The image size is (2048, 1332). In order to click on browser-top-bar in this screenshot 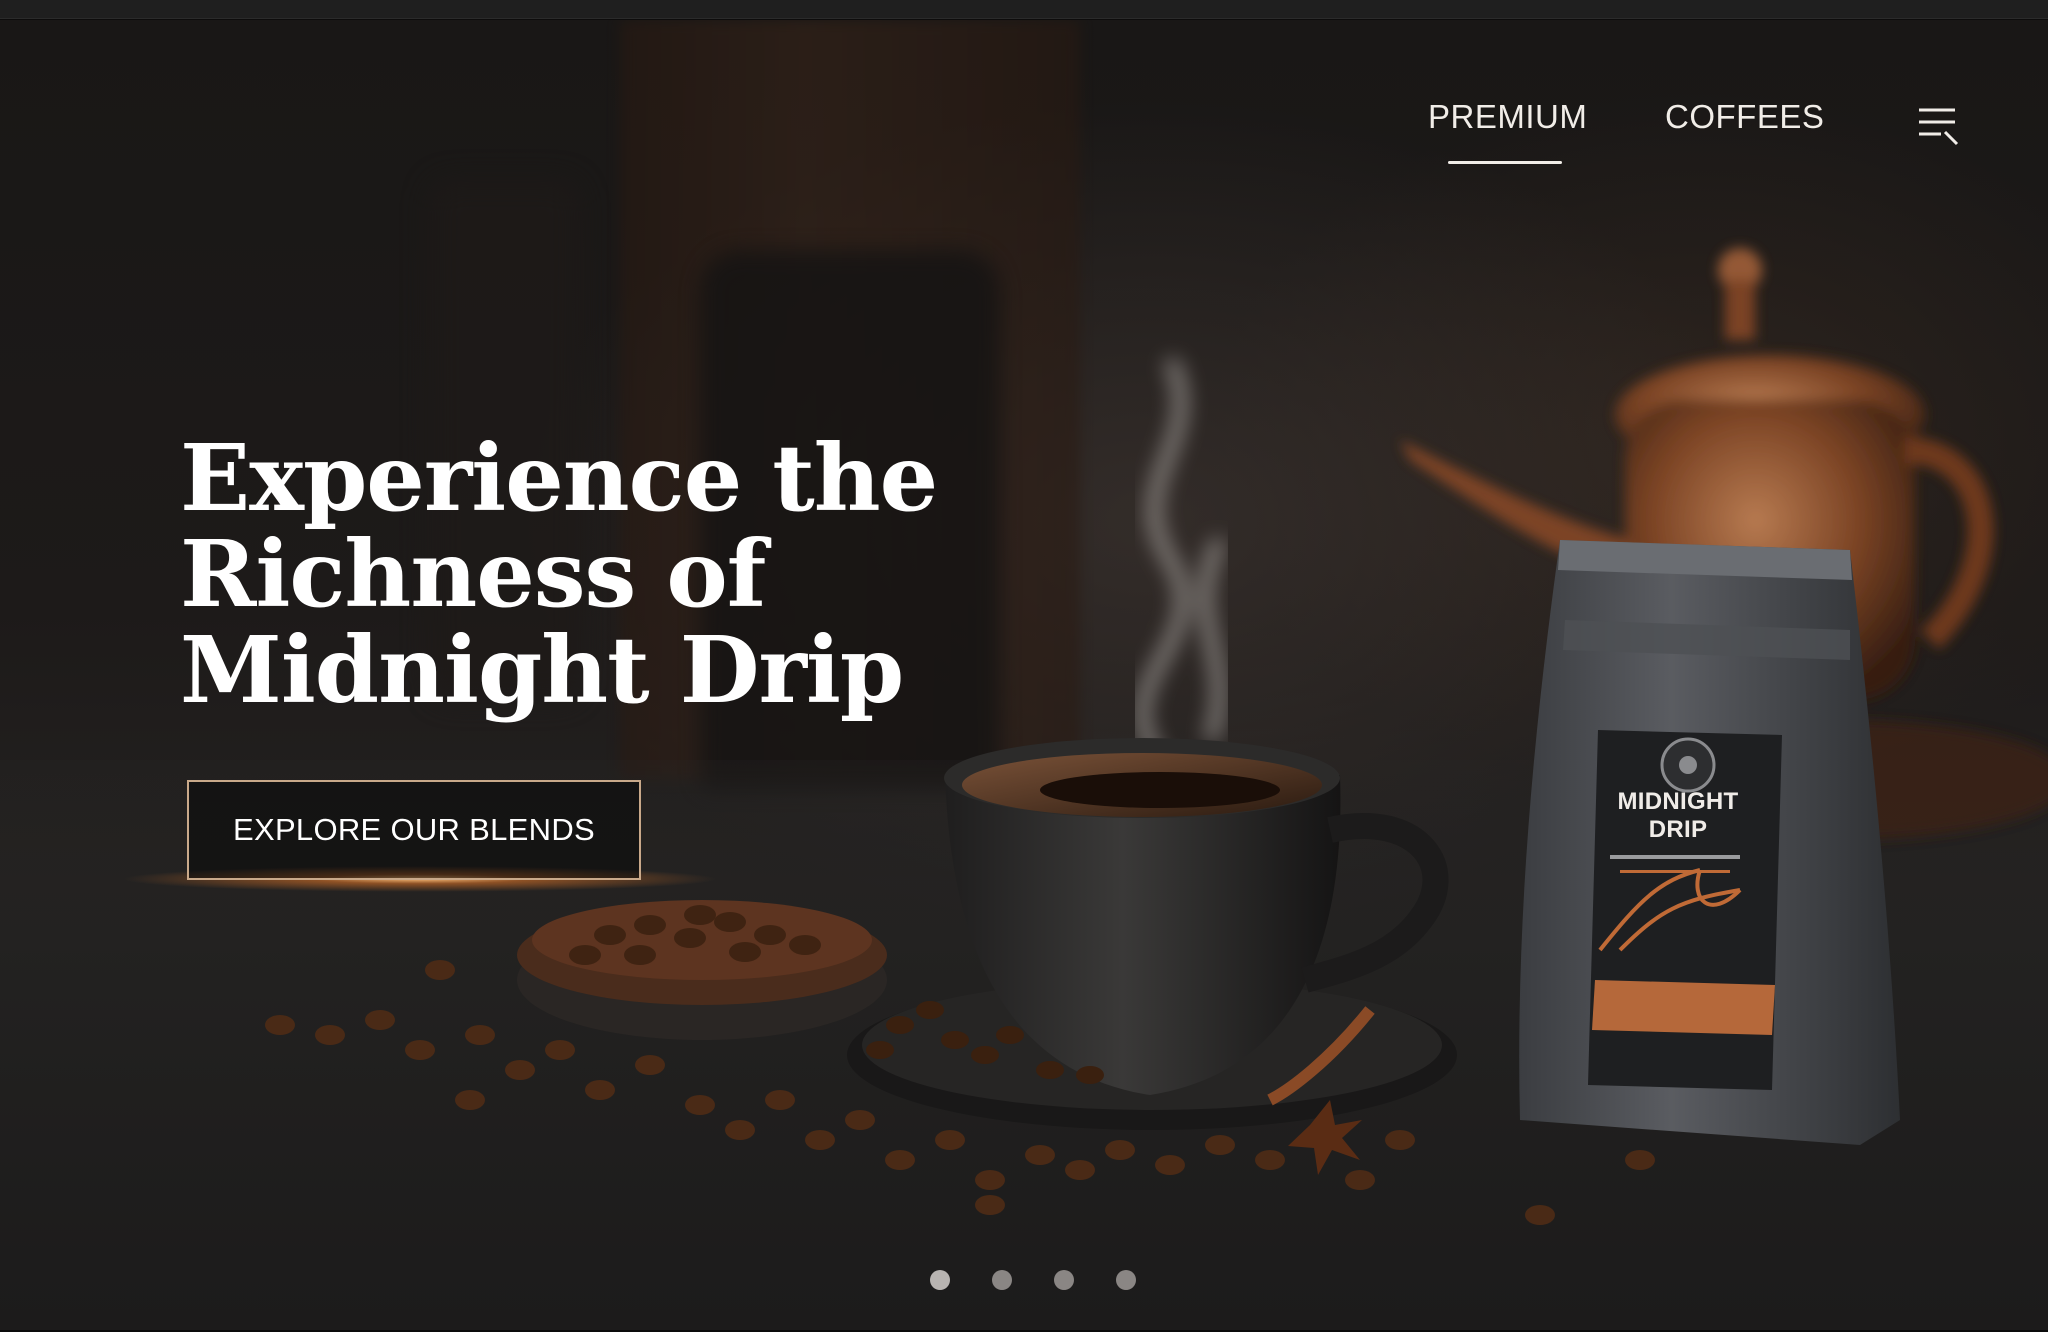, I will do `click(1024, 9)`.